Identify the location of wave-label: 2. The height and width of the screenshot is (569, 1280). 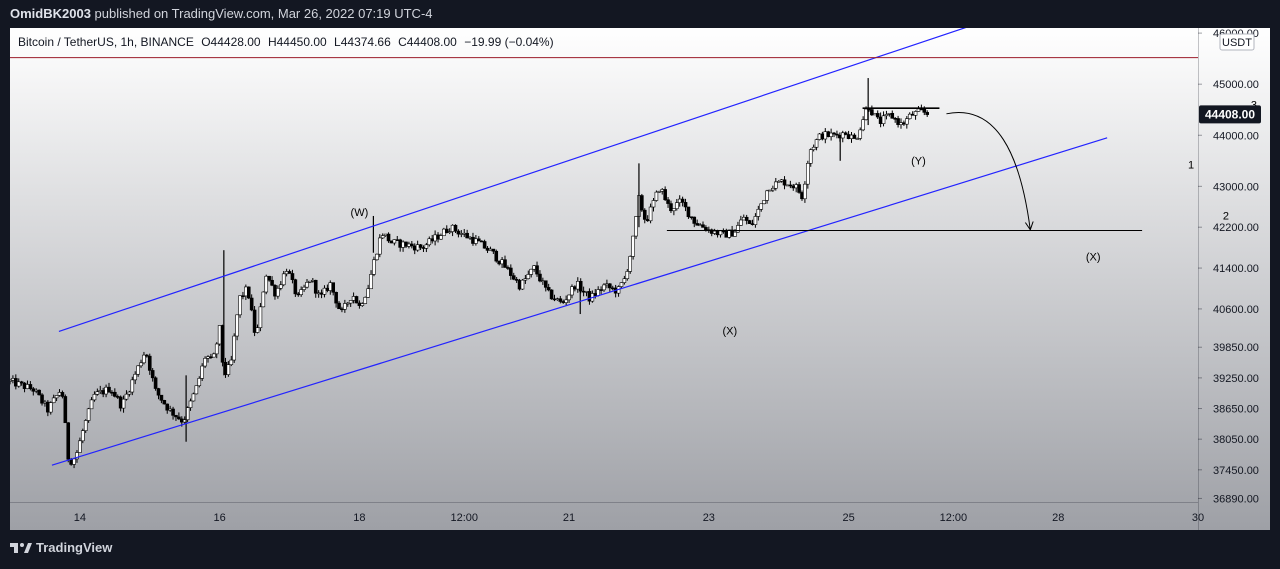
(1226, 217).